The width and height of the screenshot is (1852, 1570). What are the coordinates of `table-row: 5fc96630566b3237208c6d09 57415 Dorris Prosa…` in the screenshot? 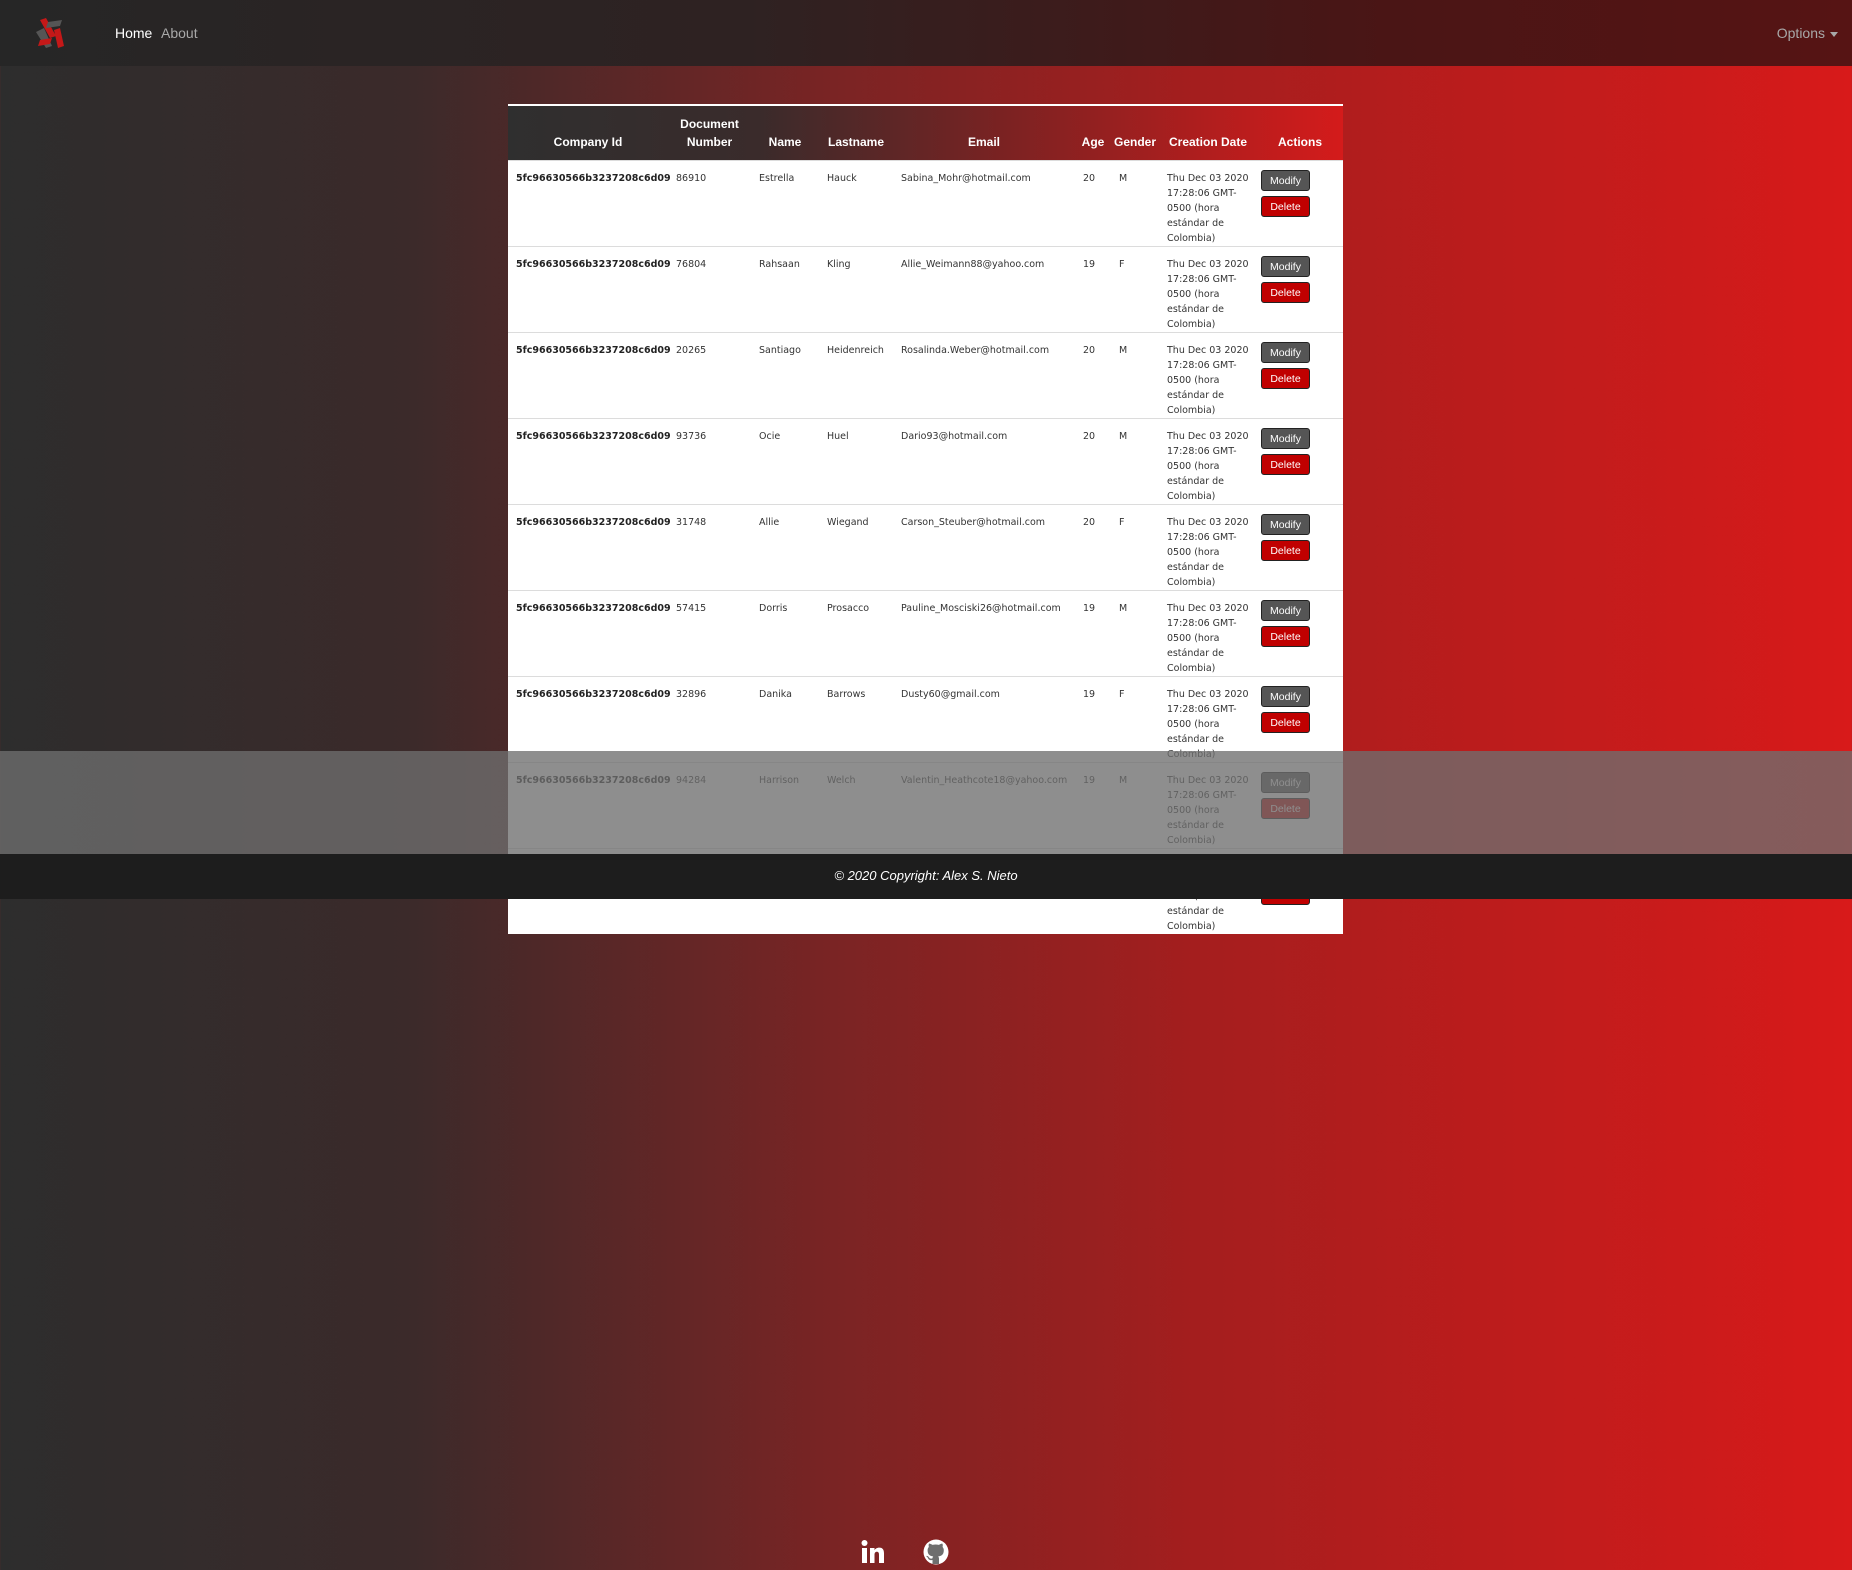 It's located at (925, 632).